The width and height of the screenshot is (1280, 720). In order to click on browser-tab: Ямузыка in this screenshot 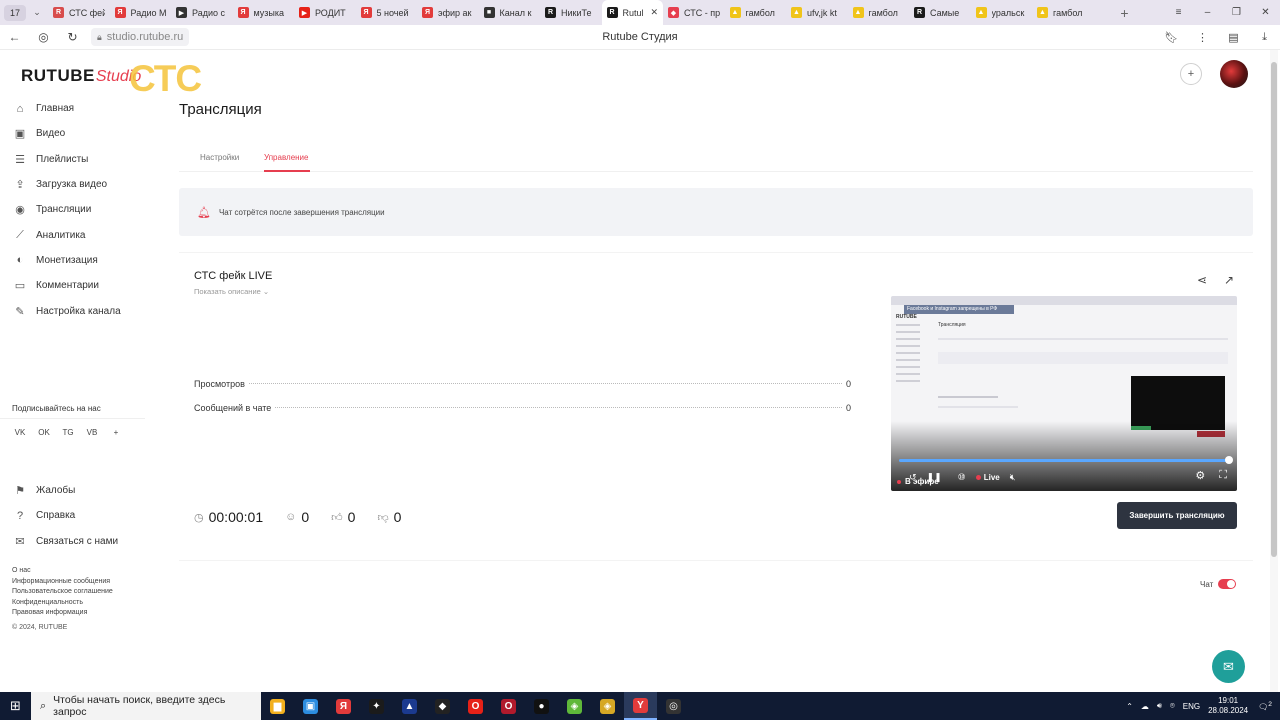, I will do `click(264, 12)`.